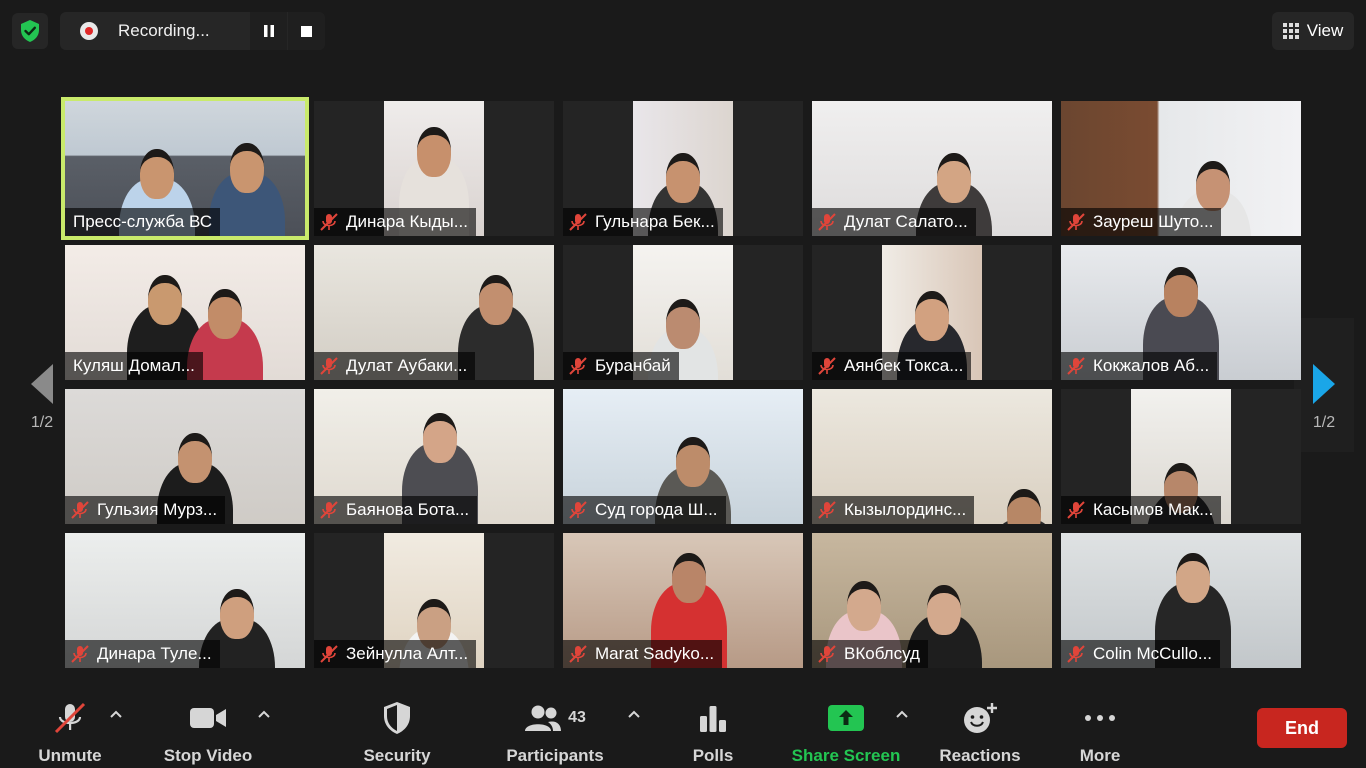  What do you see at coordinates (1302, 728) in the screenshot?
I see `end-meeting-button: End` at bounding box center [1302, 728].